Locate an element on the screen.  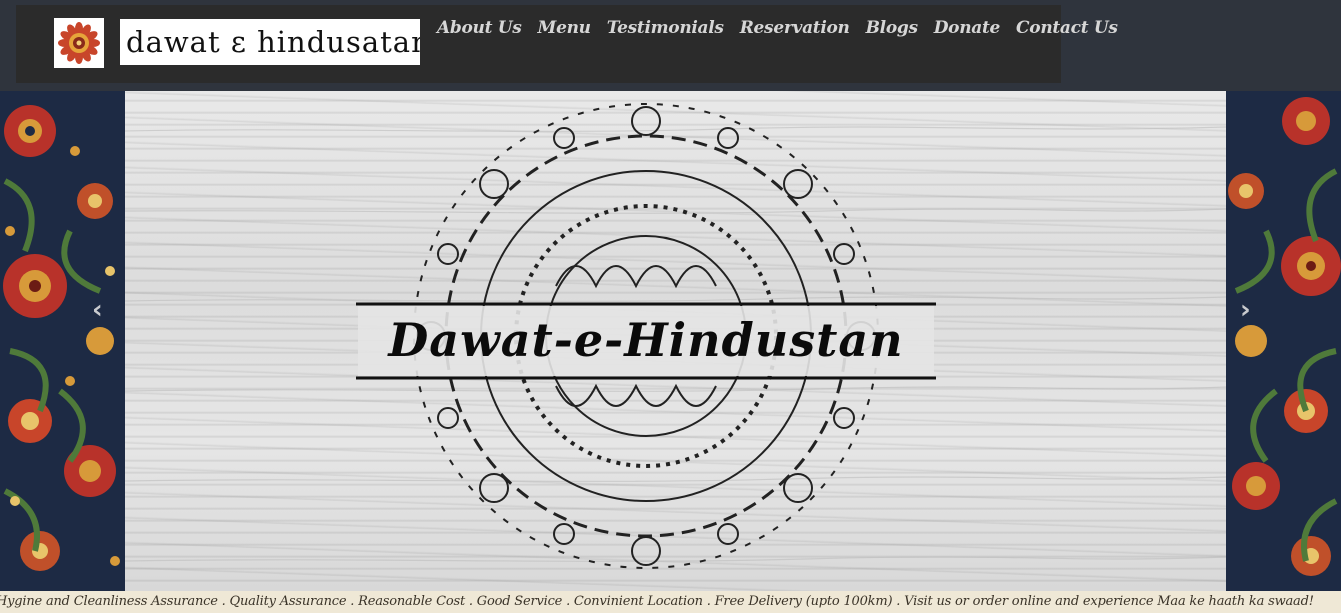
nav-blogs: Blogs is located at coordinates (892, 28).